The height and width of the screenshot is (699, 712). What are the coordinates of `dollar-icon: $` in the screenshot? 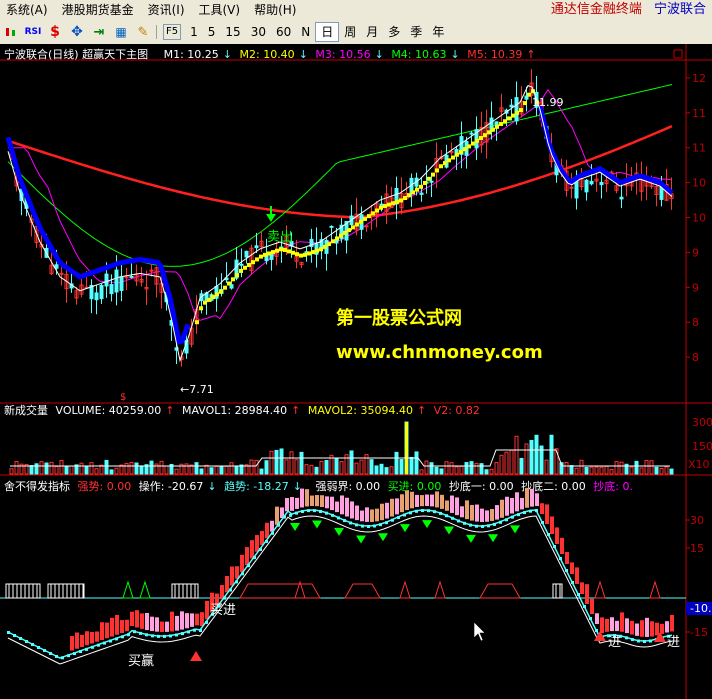 It's located at (55, 32).